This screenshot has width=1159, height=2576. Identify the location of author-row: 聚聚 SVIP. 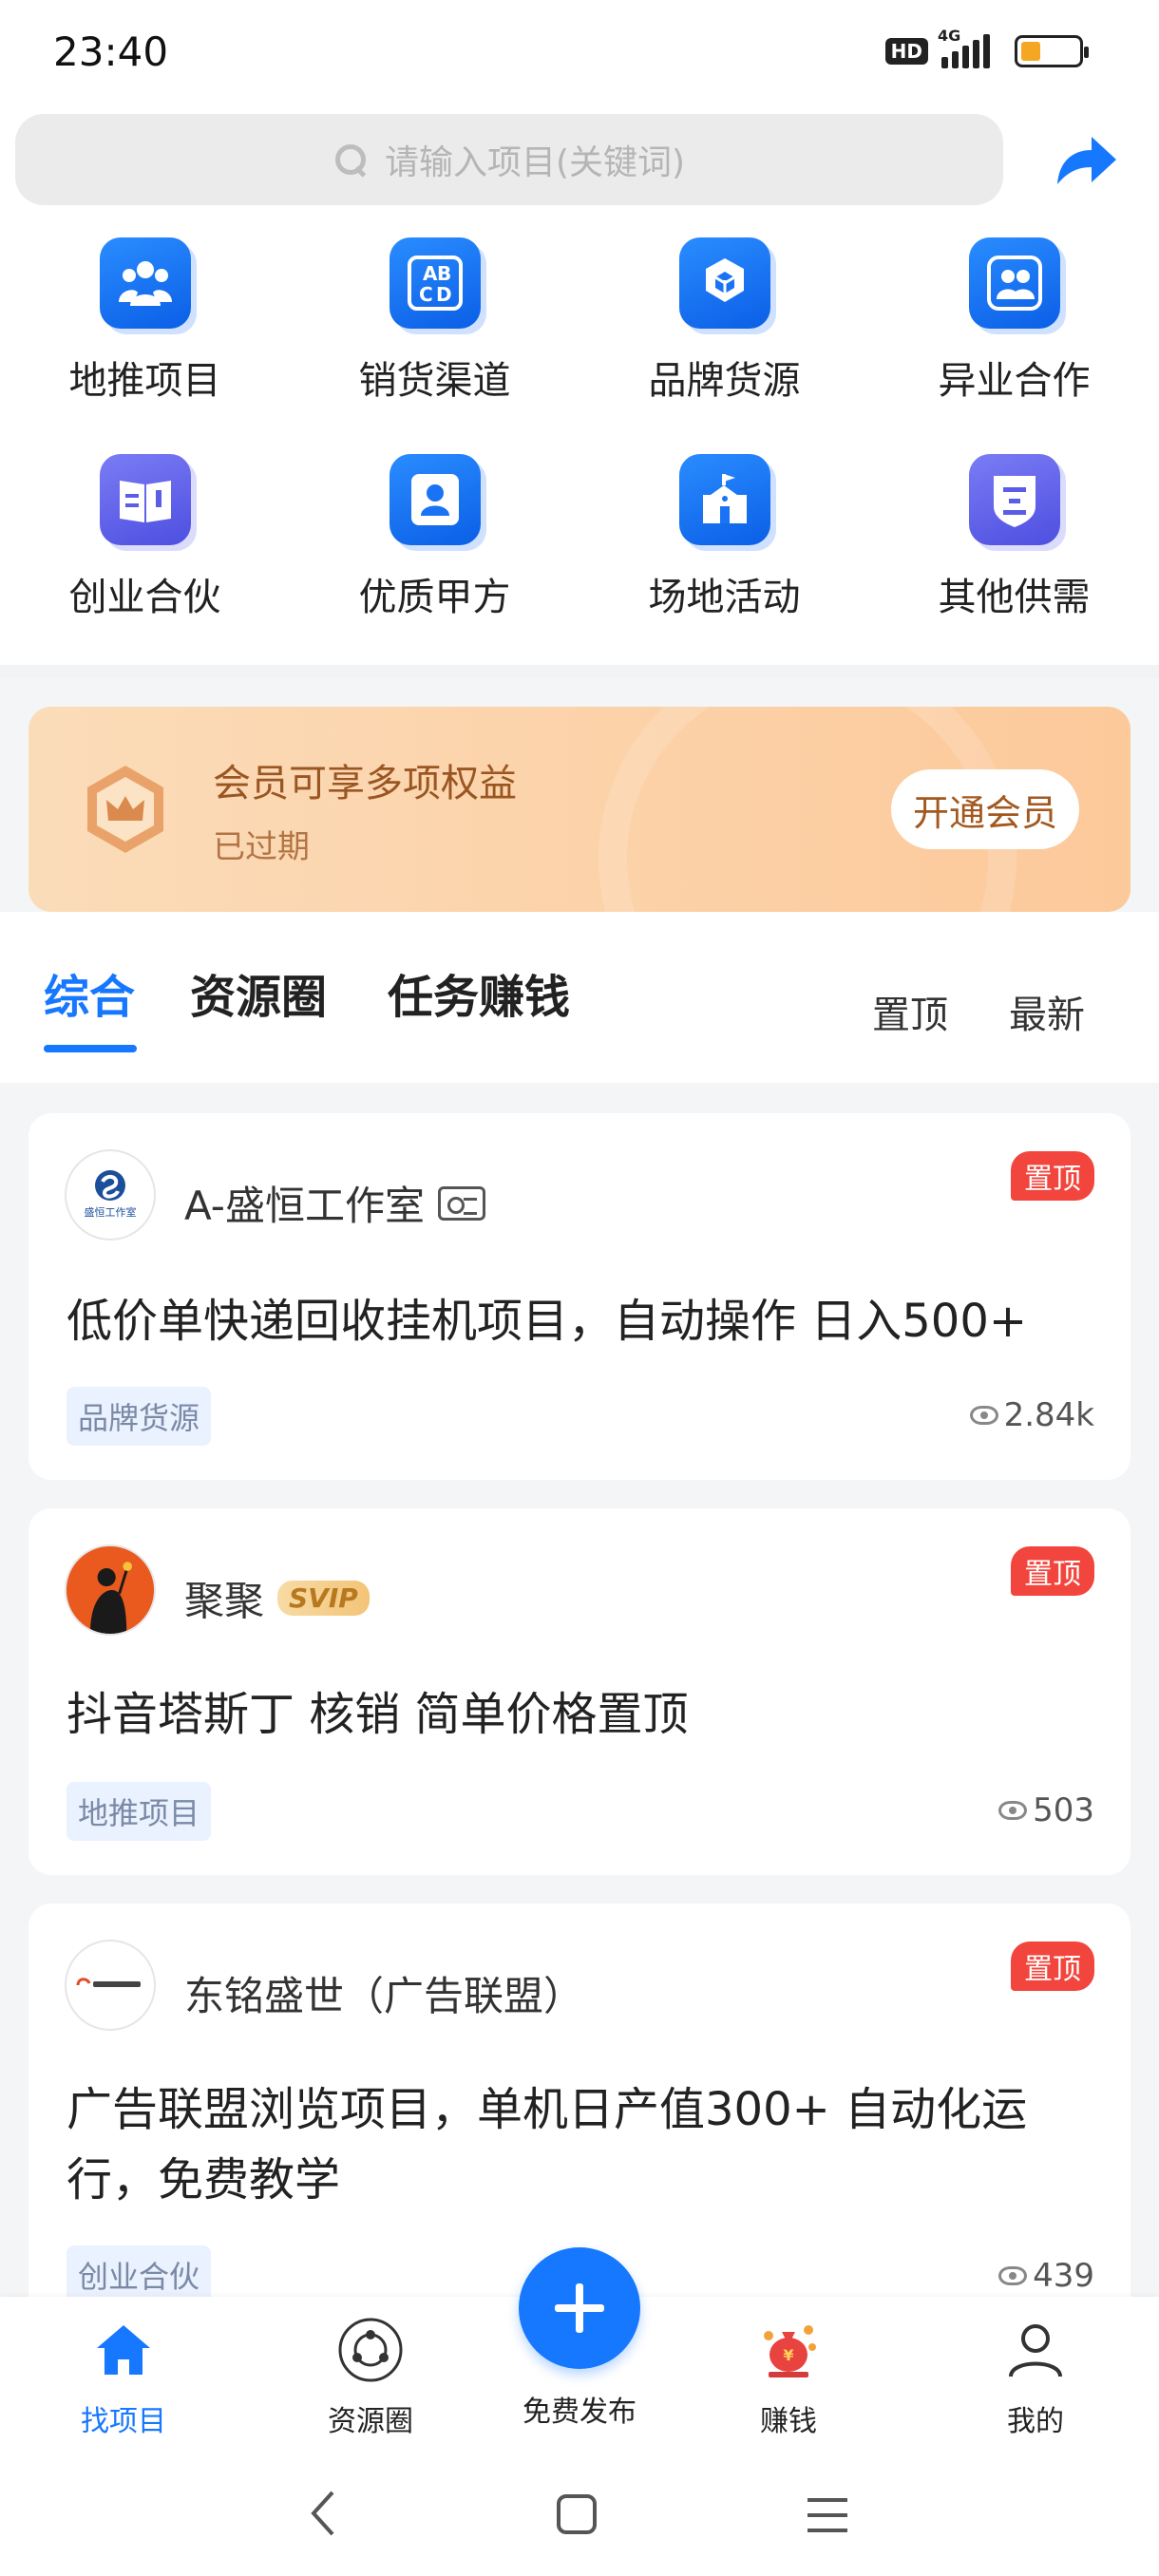
(277, 1598).